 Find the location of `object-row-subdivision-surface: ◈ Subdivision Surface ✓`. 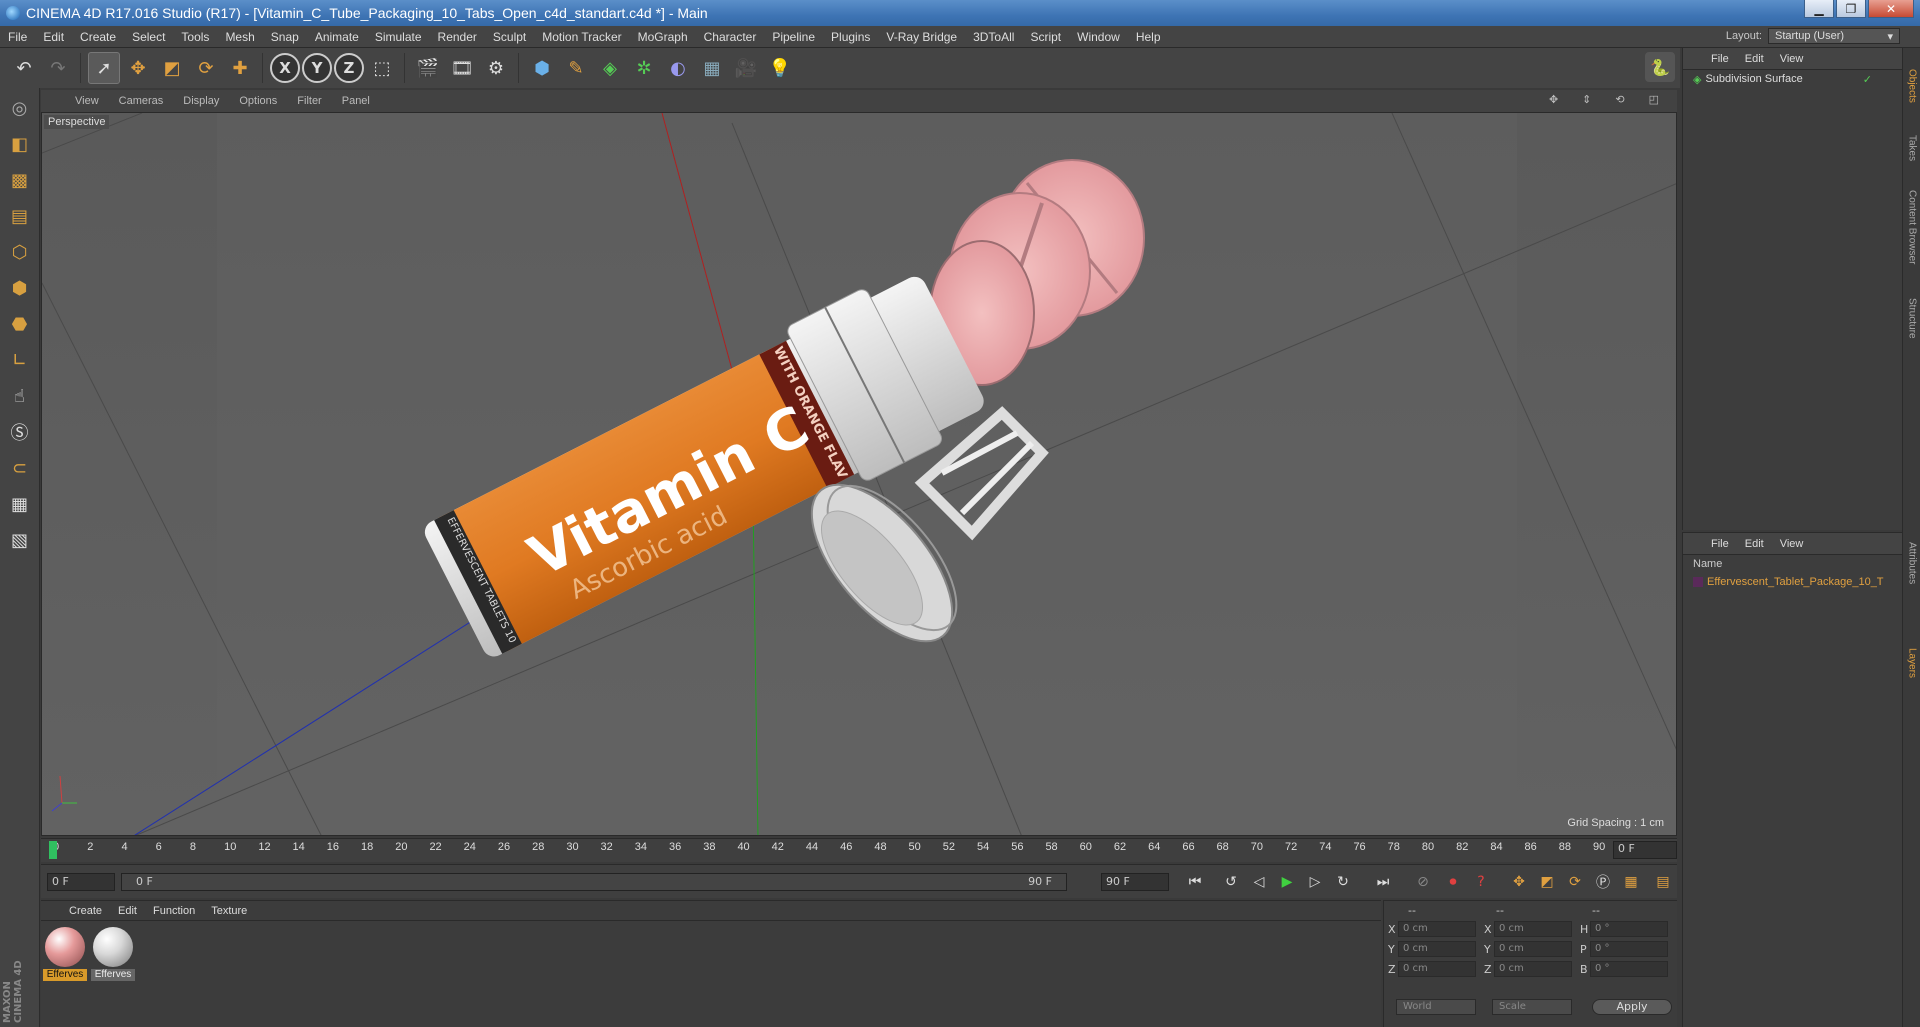

object-row-subdivision-surface: ◈ Subdivision Surface ✓ is located at coordinates (1792, 79).